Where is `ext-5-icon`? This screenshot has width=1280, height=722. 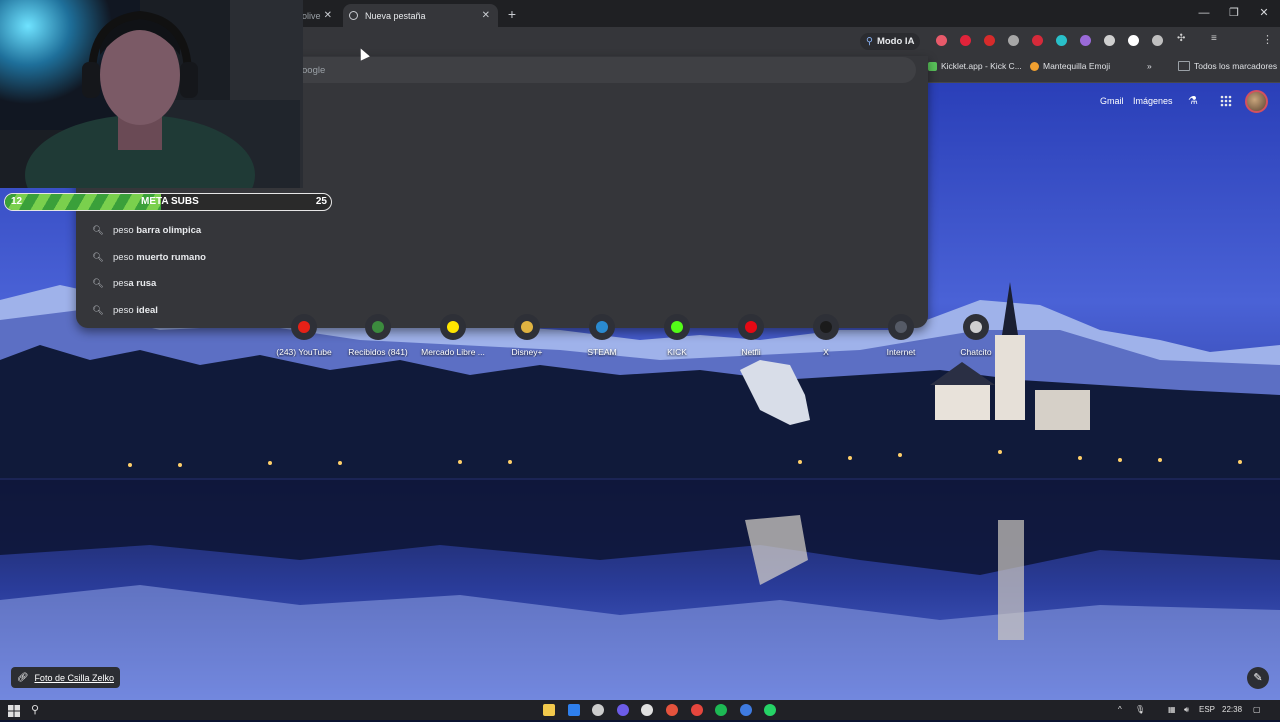
ext-5-icon is located at coordinates (1037, 40).